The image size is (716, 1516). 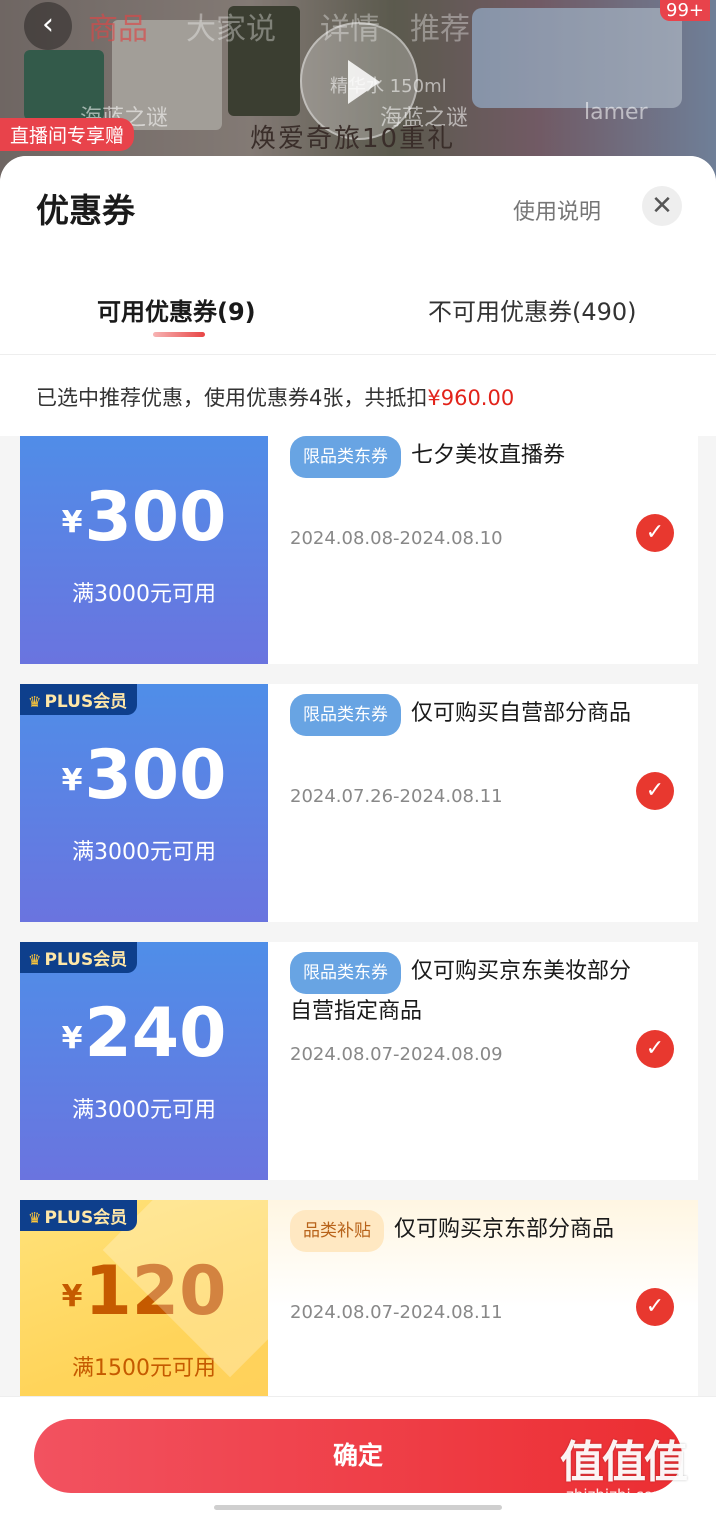 What do you see at coordinates (232, 398) in the screenshot?
I see `summary-text: 已选中推荐优惠，使用优惠券4张，共抵扣` at bounding box center [232, 398].